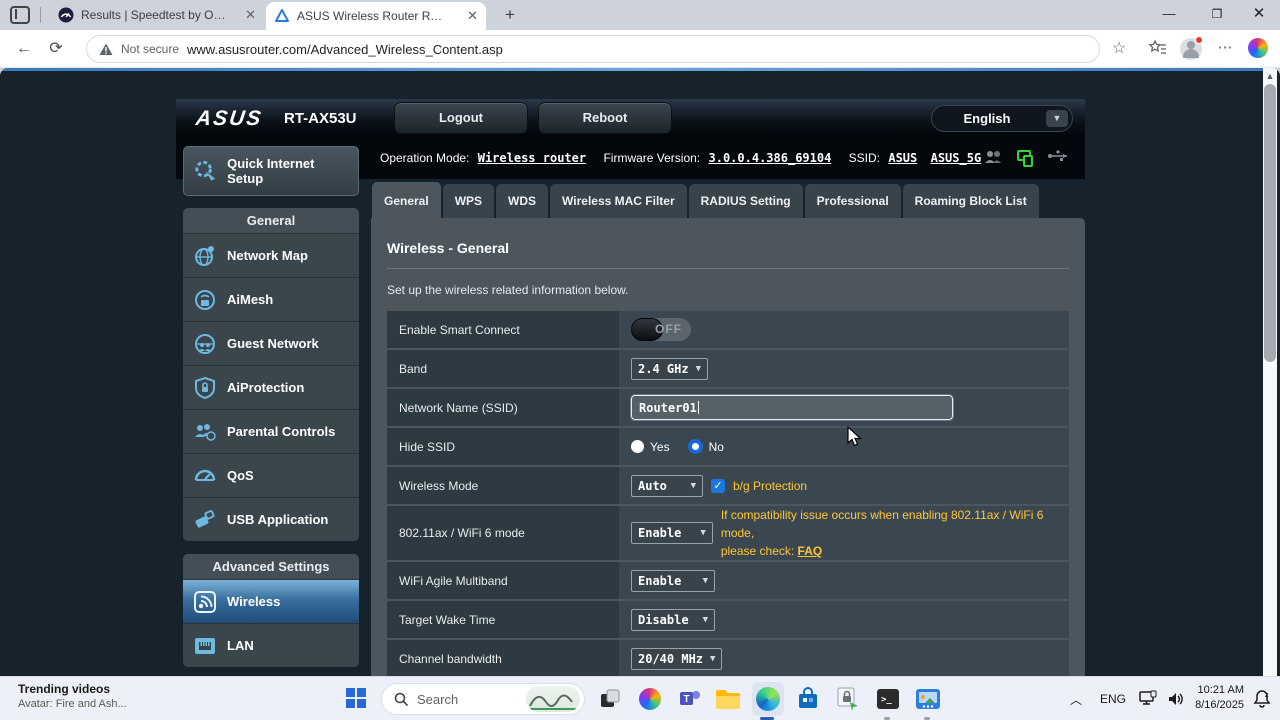 This screenshot has width=1280, height=720. What do you see at coordinates (852, 201) in the screenshot?
I see `tab-professional: Professional` at bounding box center [852, 201].